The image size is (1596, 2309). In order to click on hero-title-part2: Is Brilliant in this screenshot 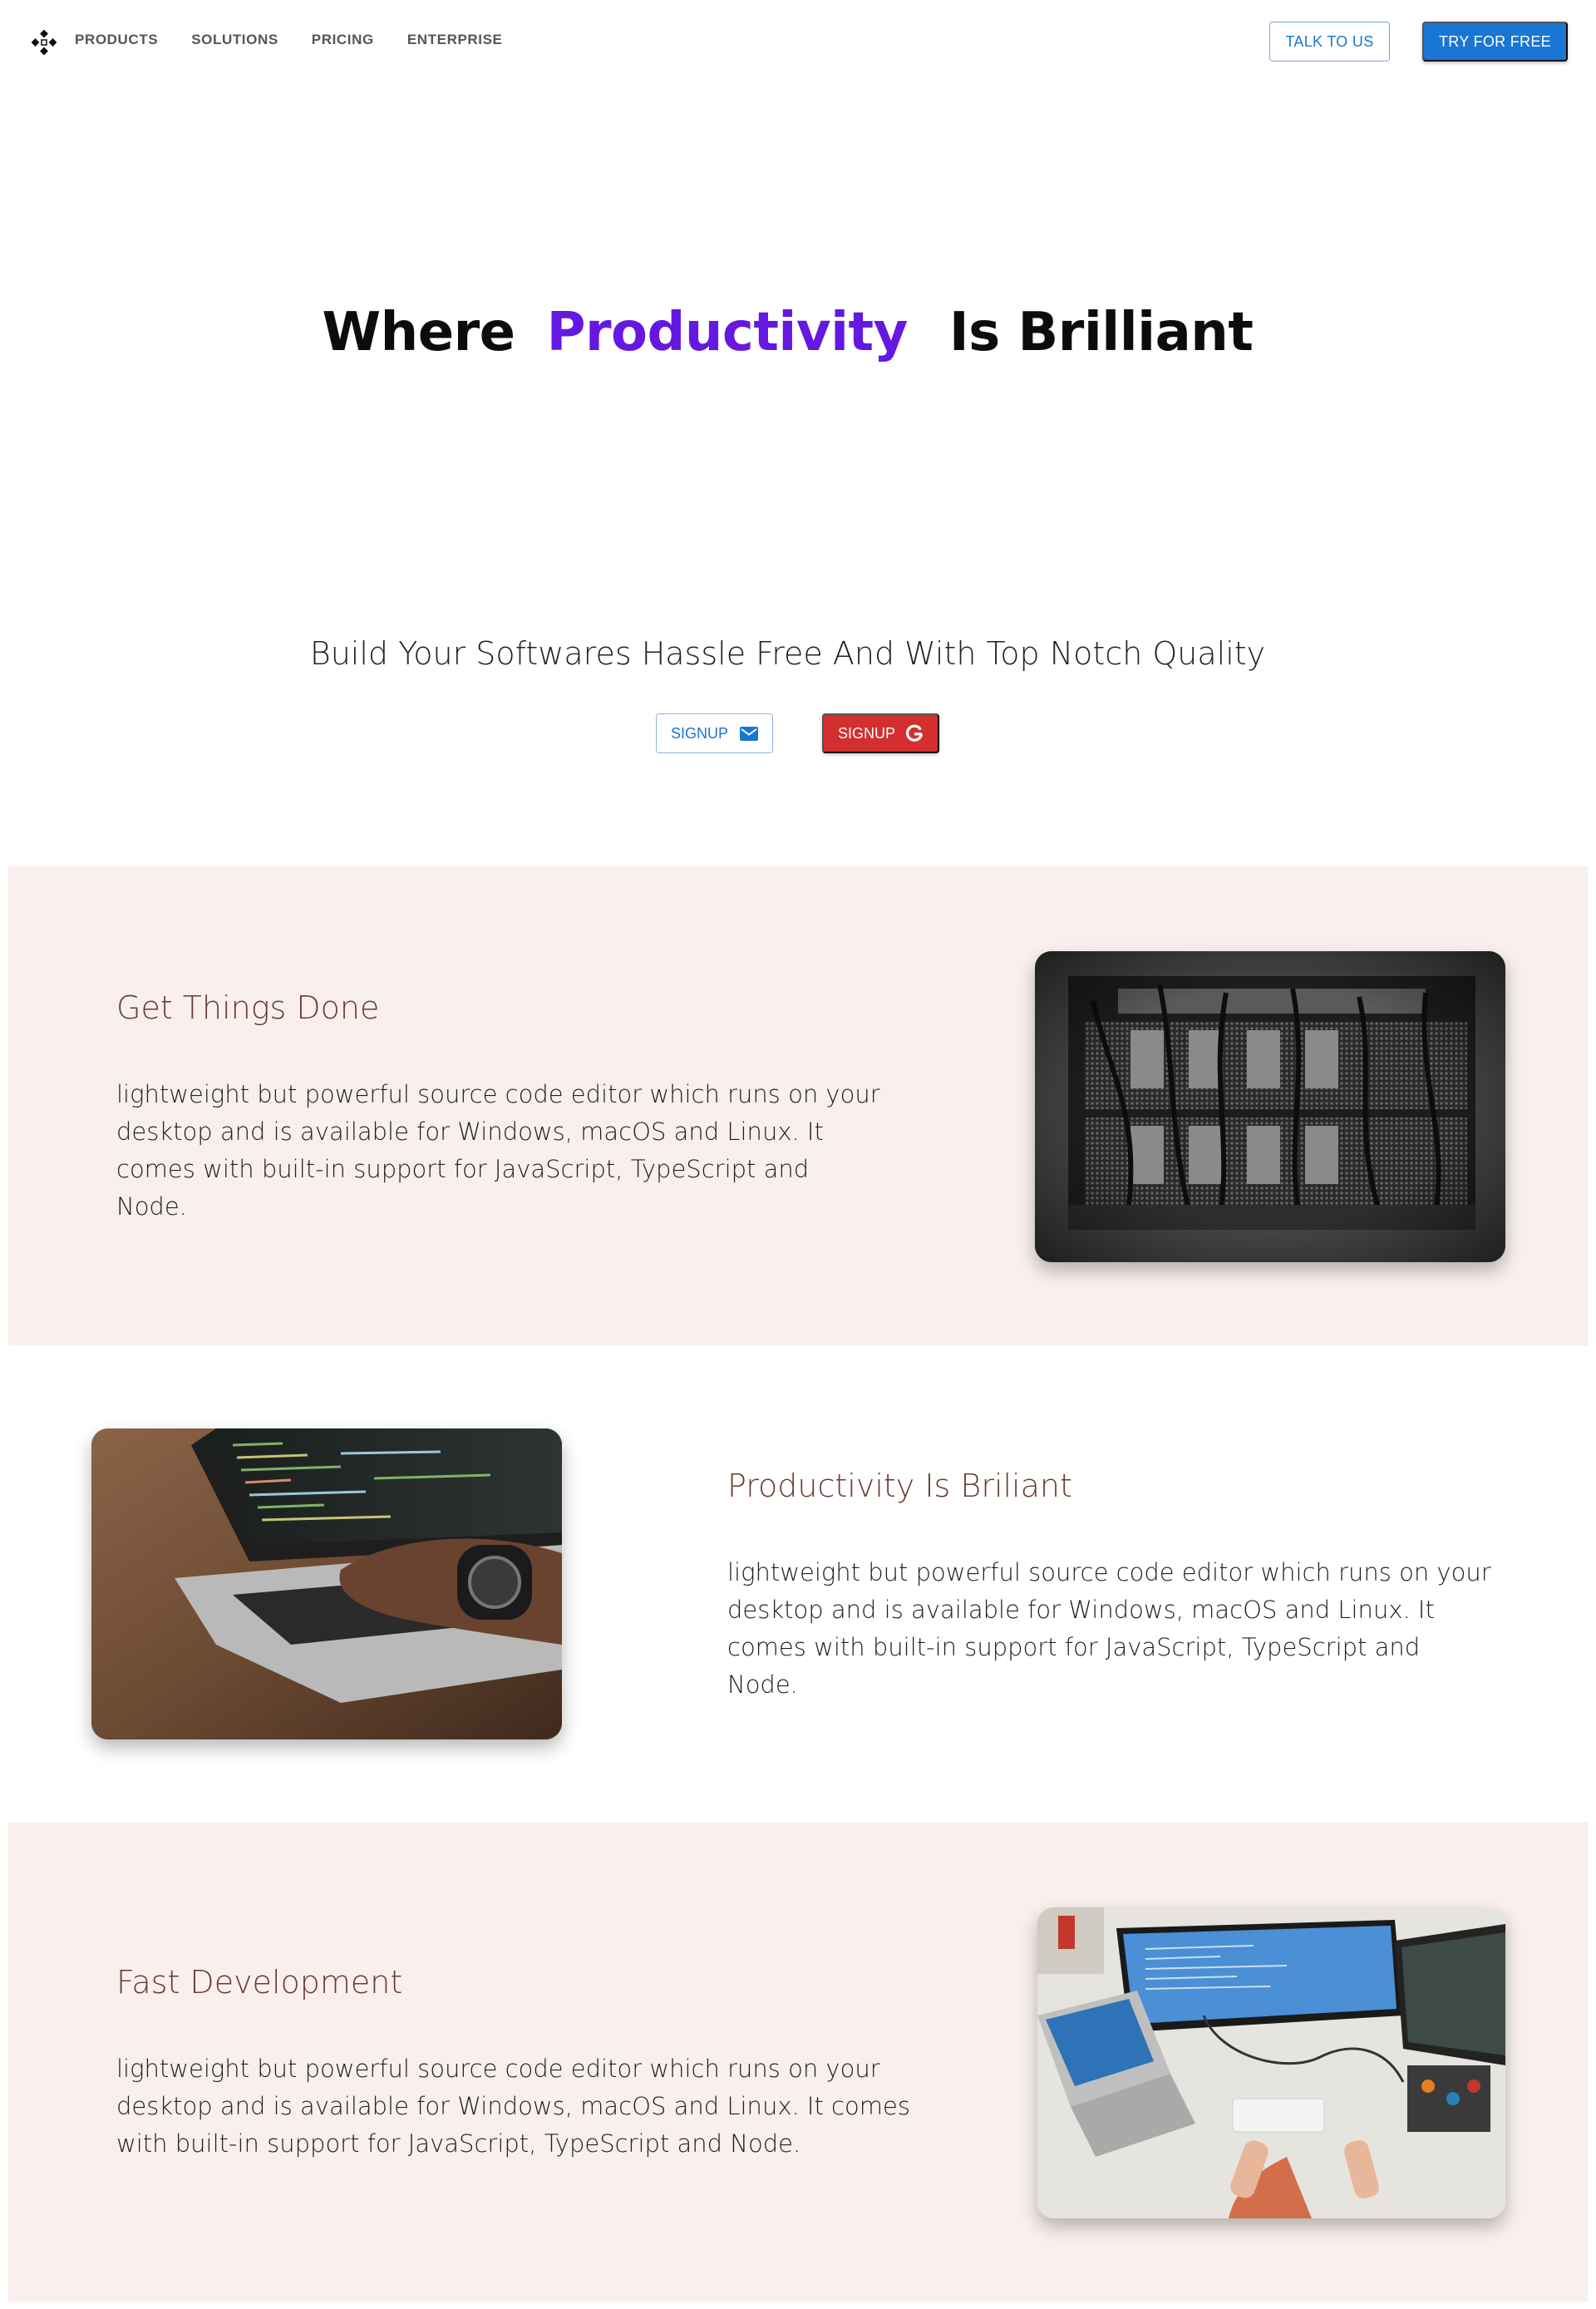, I will do `click(1101, 333)`.